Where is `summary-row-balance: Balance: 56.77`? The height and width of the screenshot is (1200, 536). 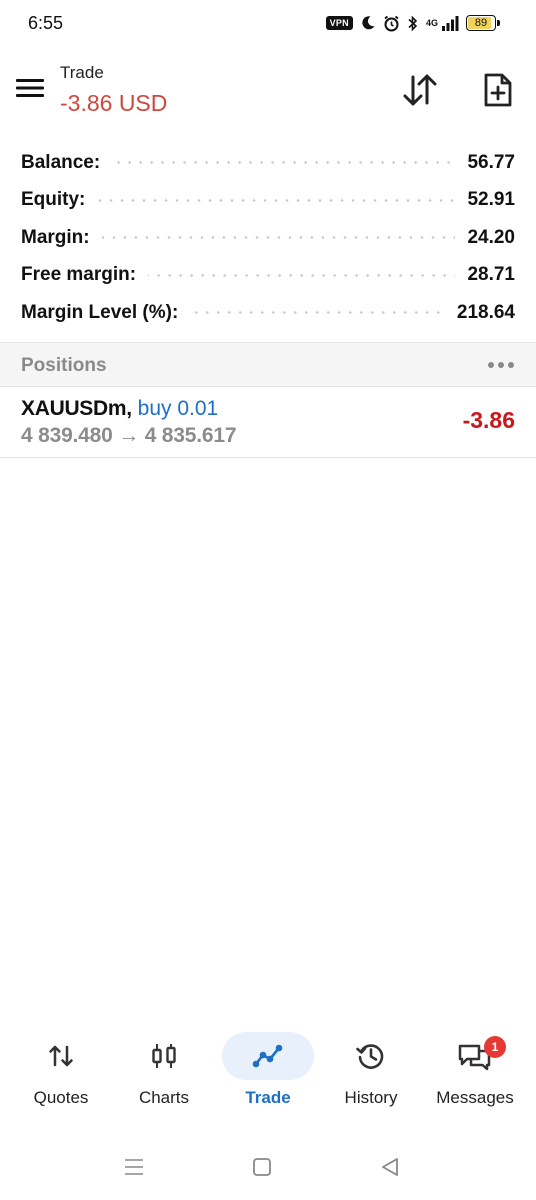
summary-row-balance: Balance: 56.77 is located at coordinates (268, 163).